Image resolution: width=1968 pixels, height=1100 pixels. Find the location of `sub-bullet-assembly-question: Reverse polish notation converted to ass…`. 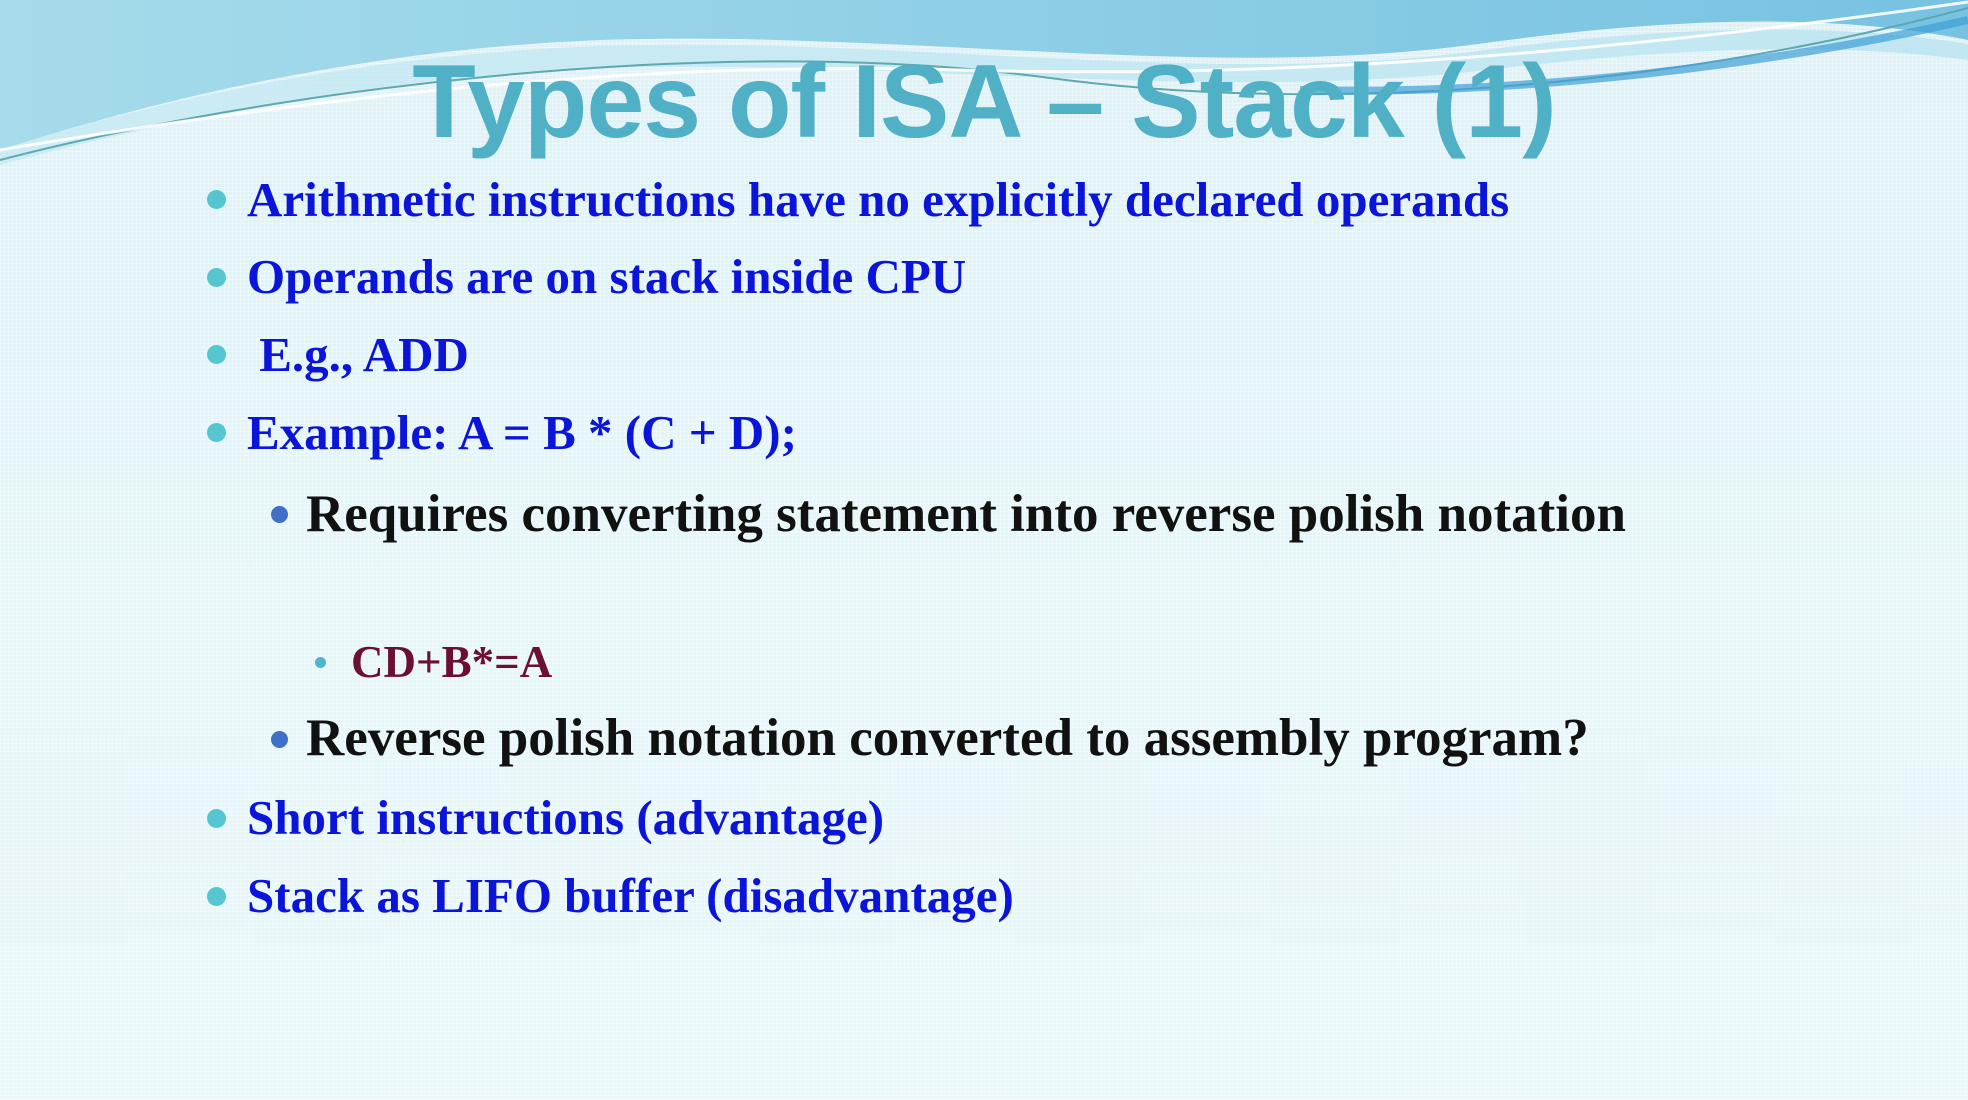

sub-bullet-assembly-question: Reverse polish notation converted to ass… is located at coordinates (947, 738).